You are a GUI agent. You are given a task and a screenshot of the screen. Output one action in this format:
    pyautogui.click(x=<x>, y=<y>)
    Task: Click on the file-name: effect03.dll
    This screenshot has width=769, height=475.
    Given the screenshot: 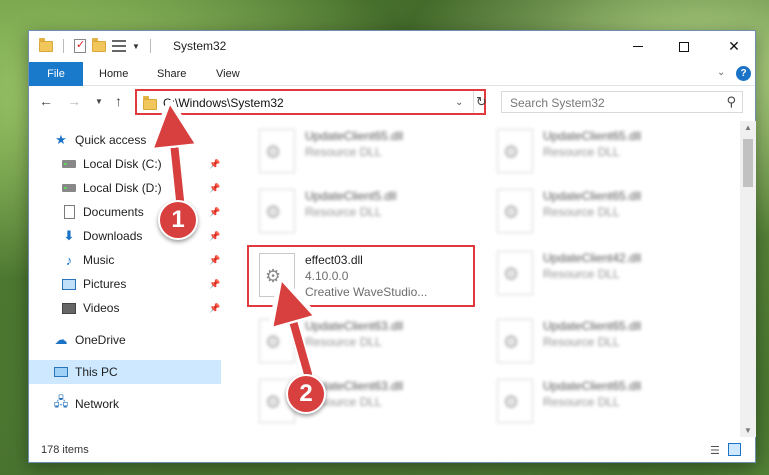 What is the action you would take?
    pyautogui.click(x=334, y=260)
    